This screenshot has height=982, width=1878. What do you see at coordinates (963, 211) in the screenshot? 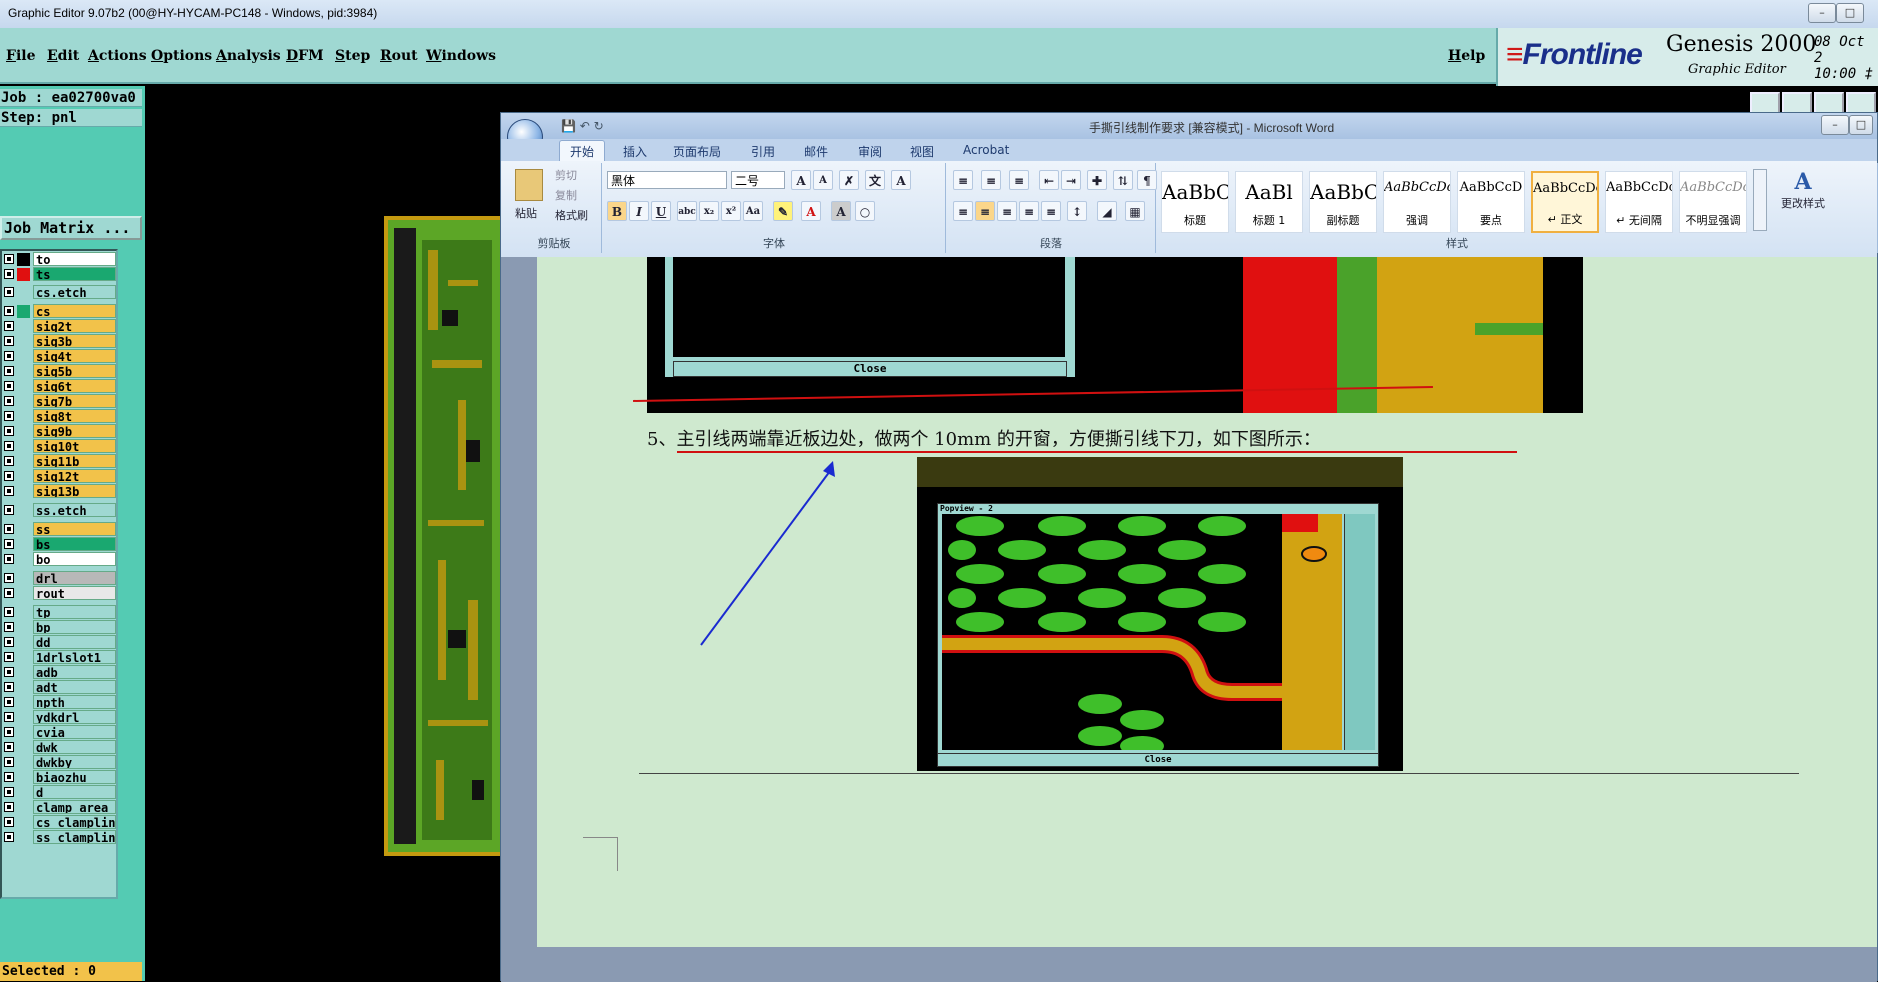
I see `align-left-icon: ≡` at bounding box center [963, 211].